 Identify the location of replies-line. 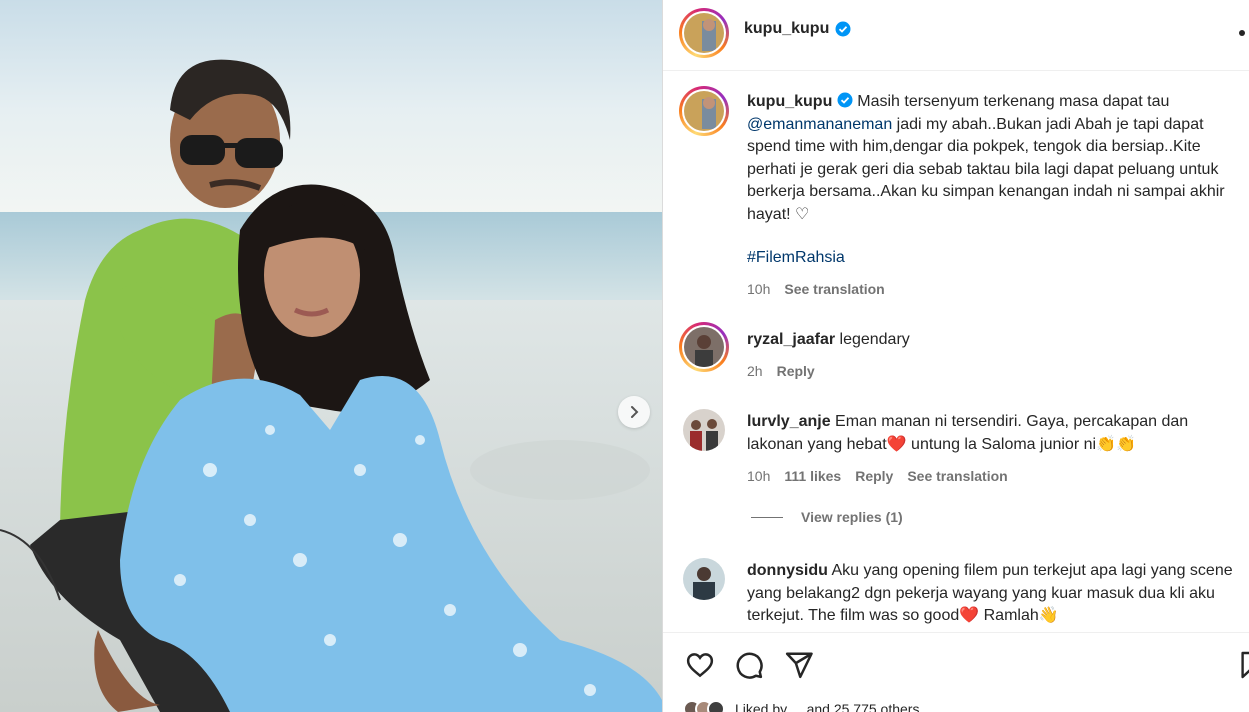
(767, 517).